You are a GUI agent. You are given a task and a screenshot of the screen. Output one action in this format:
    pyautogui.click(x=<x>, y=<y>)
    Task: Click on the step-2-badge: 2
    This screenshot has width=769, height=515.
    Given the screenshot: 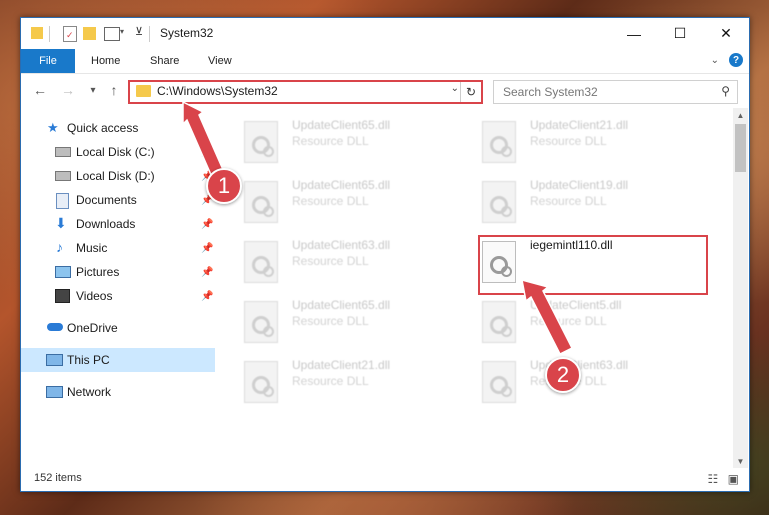 What is the action you would take?
    pyautogui.click(x=563, y=375)
    